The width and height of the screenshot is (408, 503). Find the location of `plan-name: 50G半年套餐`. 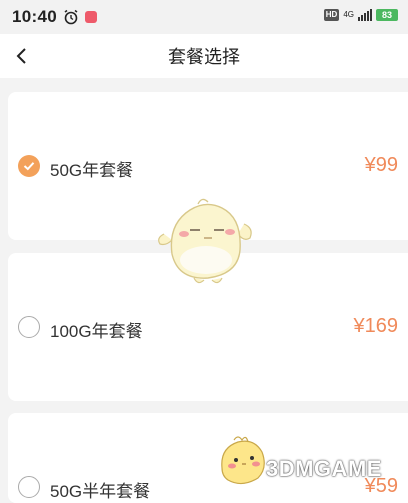

plan-name: 50G半年套餐 is located at coordinates (100, 491).